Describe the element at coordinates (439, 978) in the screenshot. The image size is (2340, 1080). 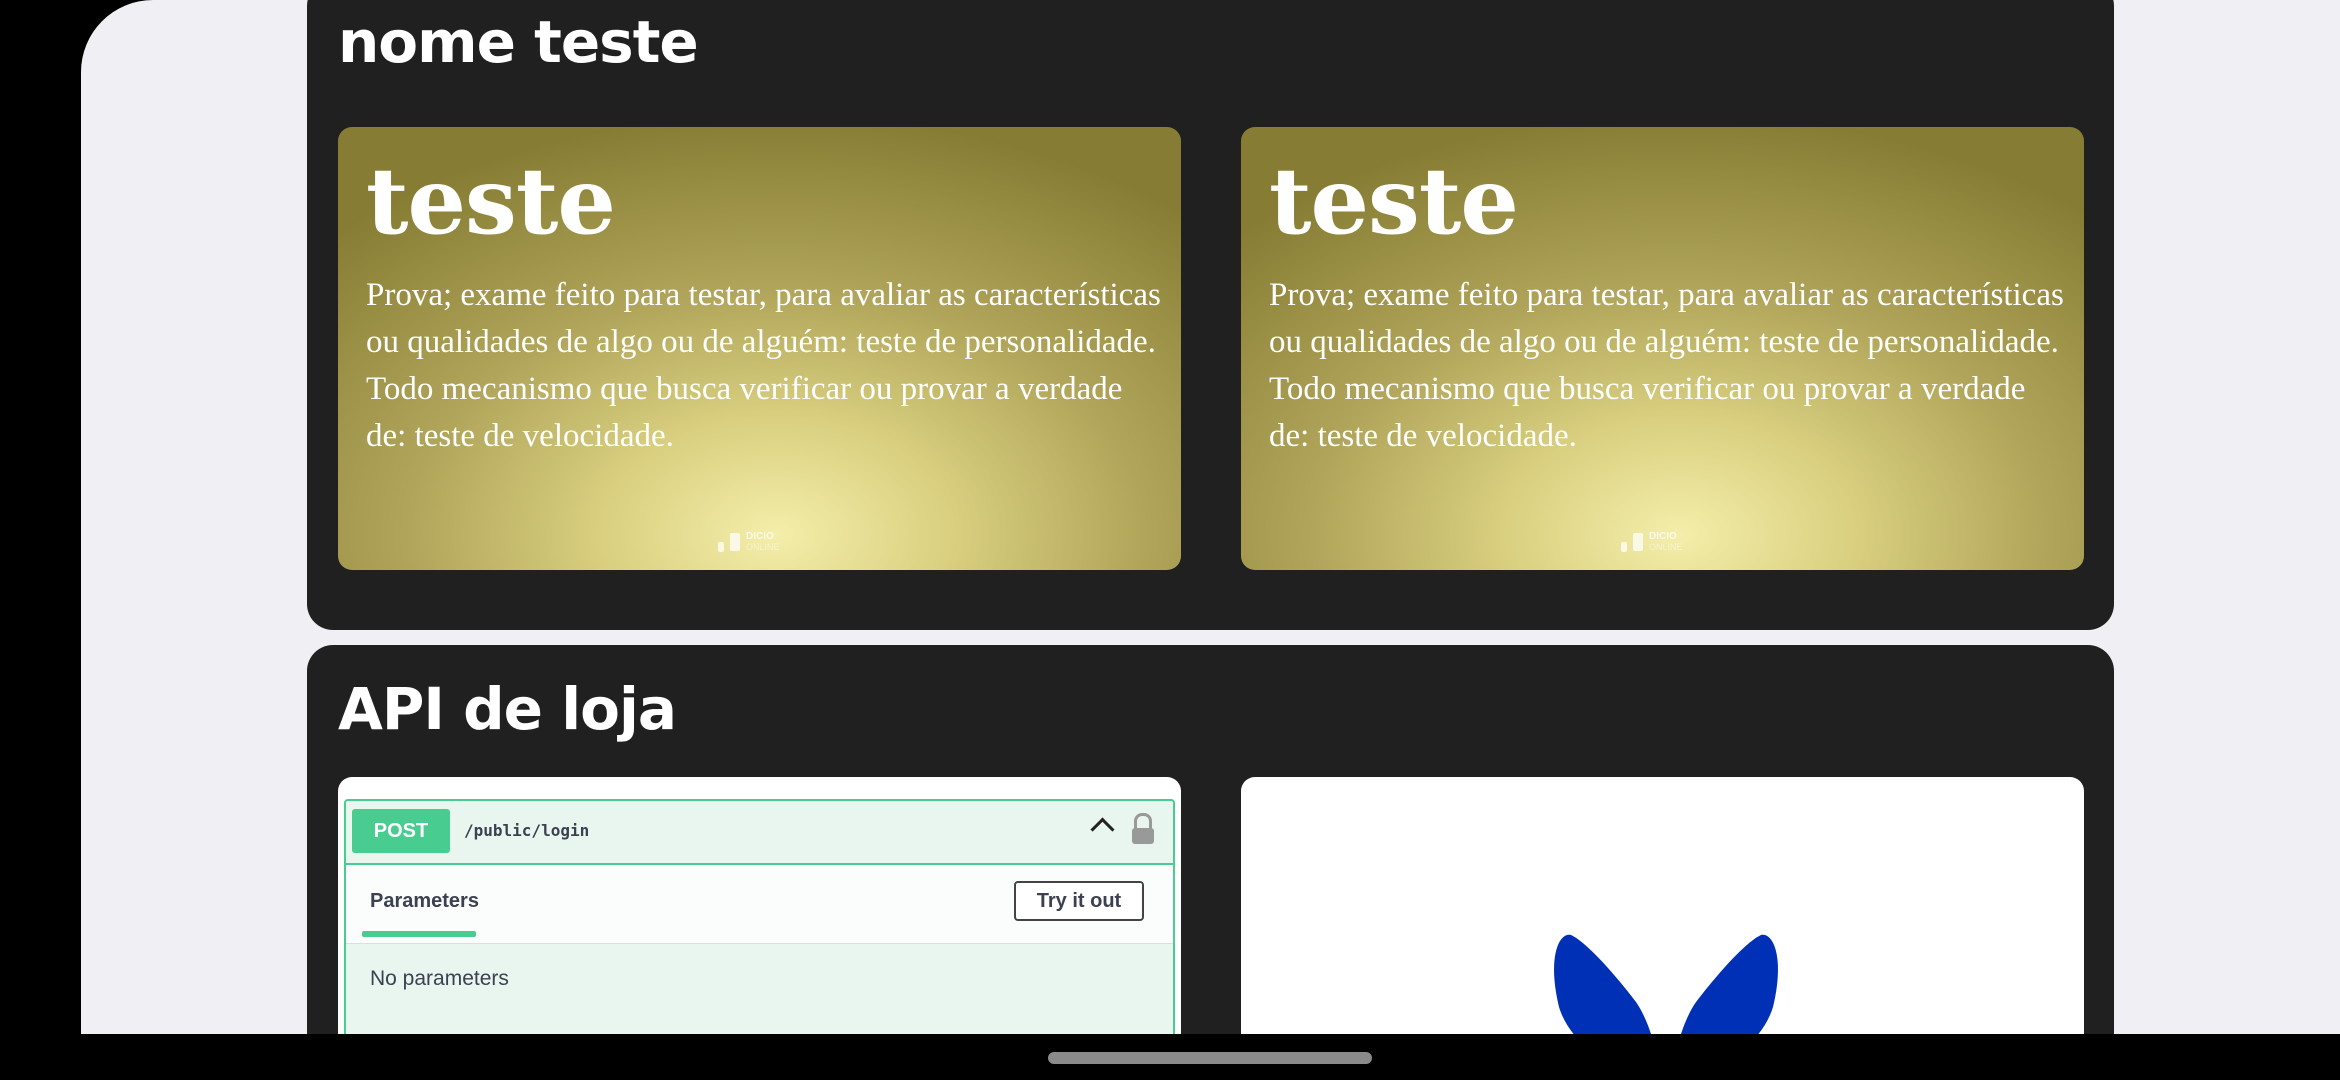
I see `no-parameters-text: No parameters` at that location.